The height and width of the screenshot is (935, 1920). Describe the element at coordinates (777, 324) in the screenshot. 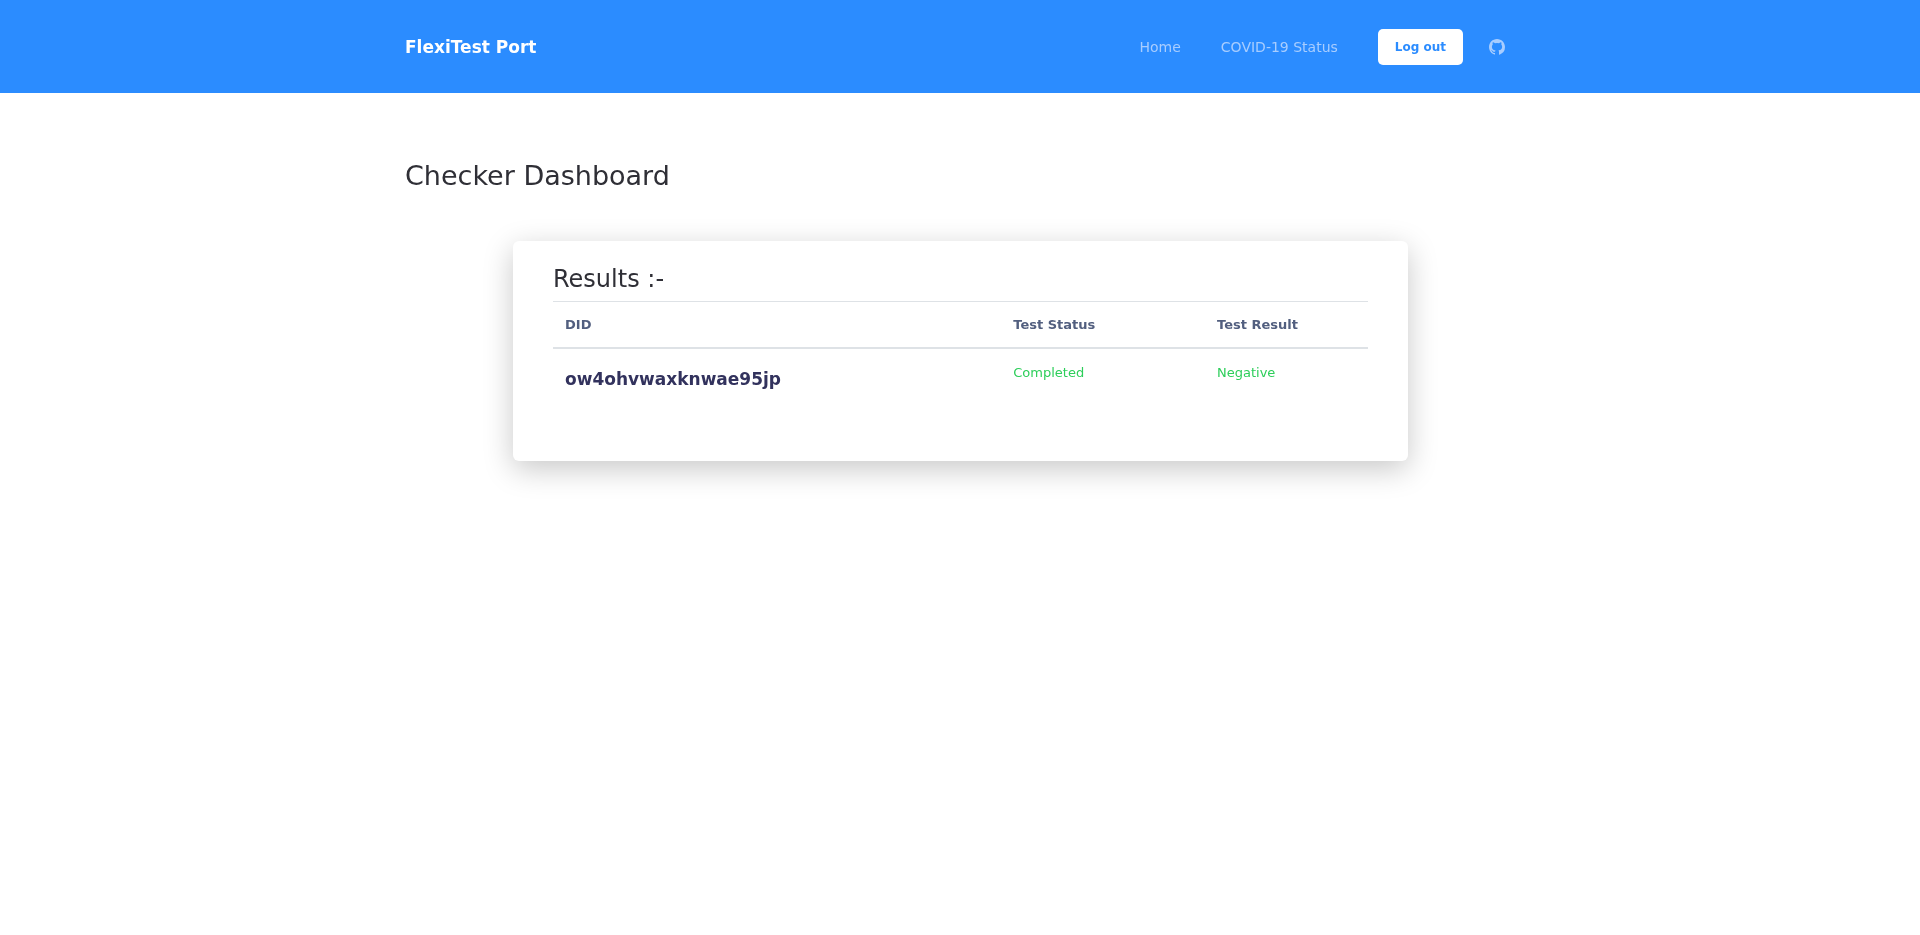

I see `column-header: DID` at that location.